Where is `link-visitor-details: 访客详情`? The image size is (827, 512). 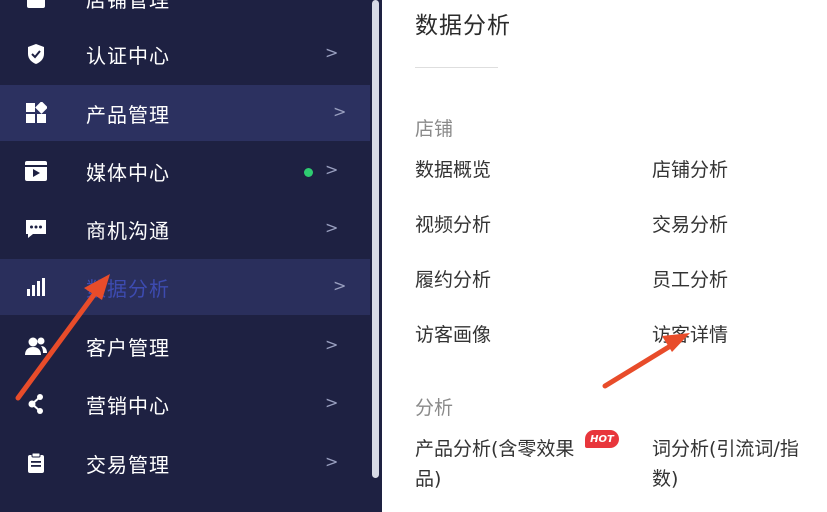
link-visitor-details: 访客详情 is located at coordinates (690, 335).